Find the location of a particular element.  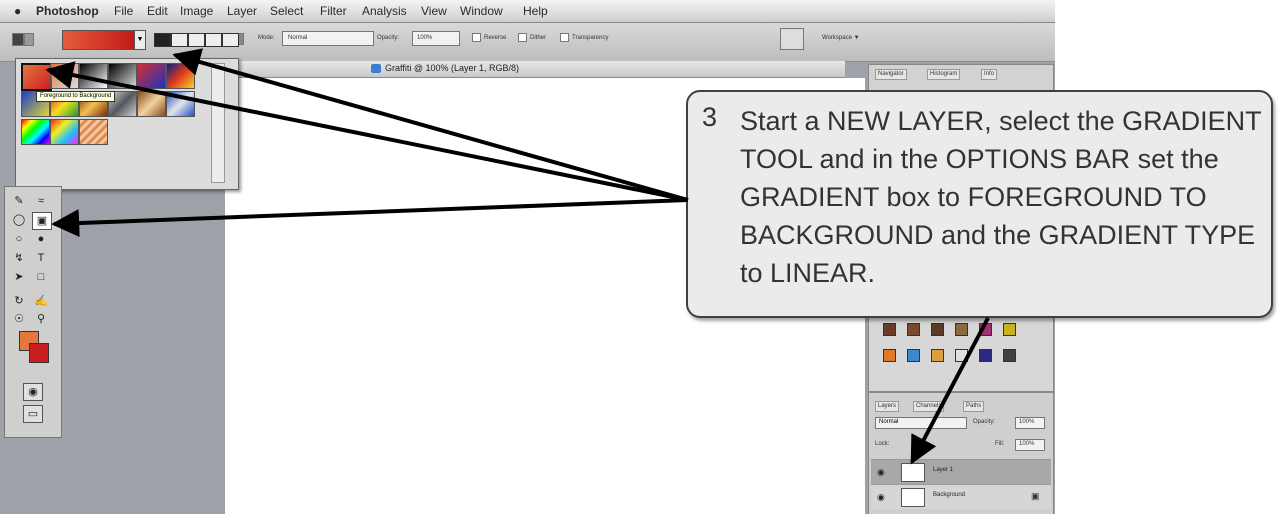

arrow-to-gradient-type is located at coordinates (430, 125).